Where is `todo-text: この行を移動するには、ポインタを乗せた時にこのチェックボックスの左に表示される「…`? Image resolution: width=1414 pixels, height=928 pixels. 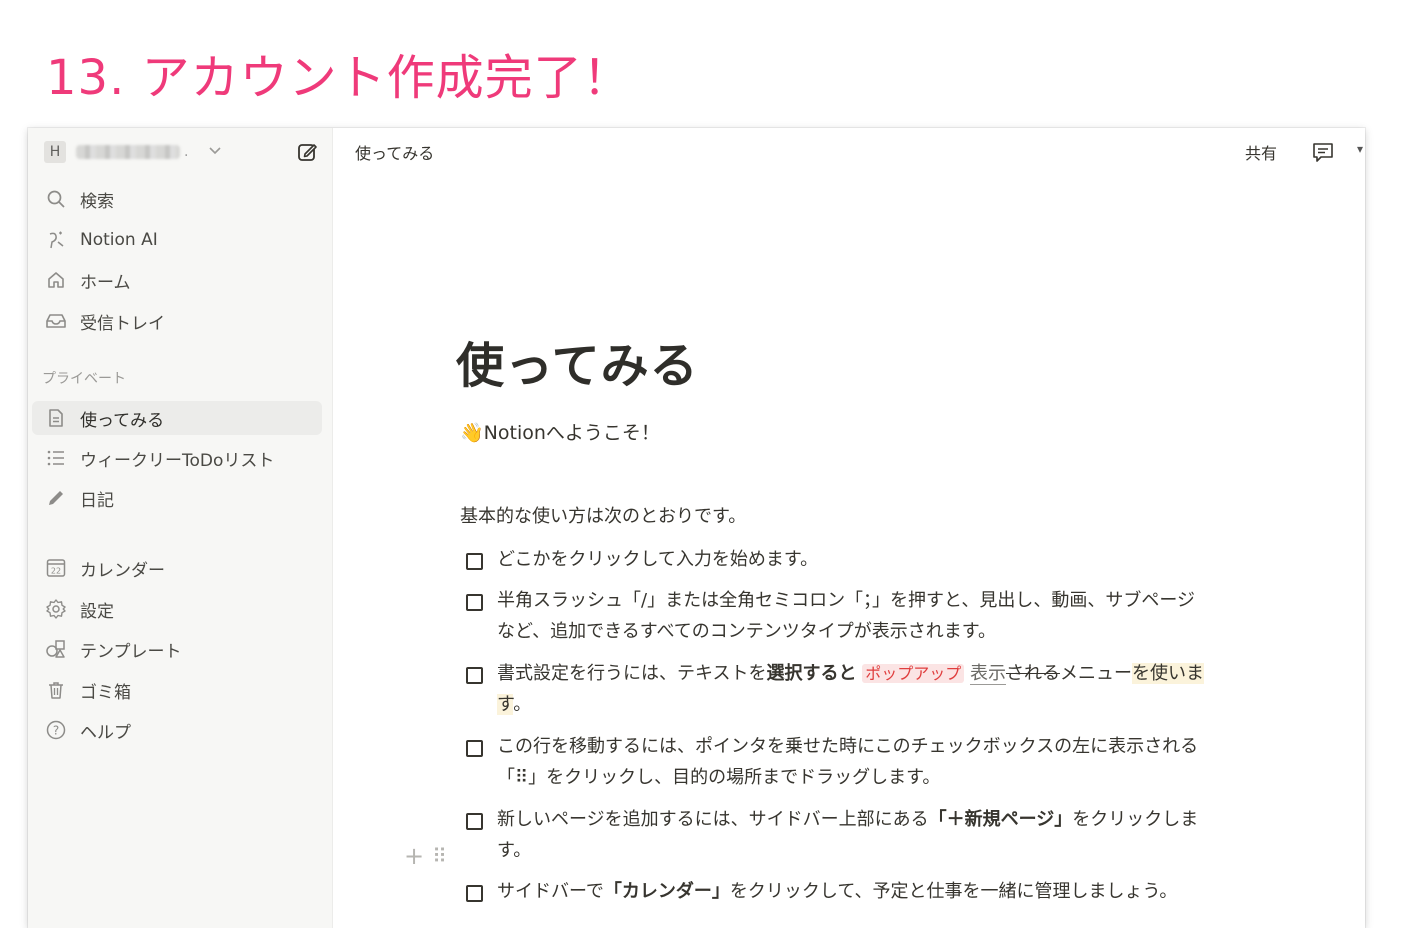 todo-text: この行を移動するには、ポインタを乗せた時にこのチェックボックスの左に表示される「… is located at coordinates (847, 762).